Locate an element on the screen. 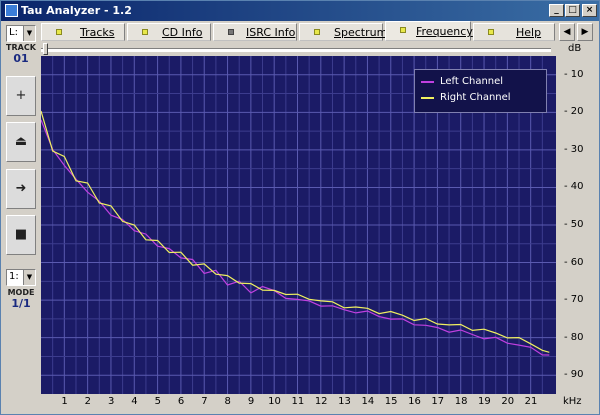 Image resolution: width=600 pixels, height=415 pixels. x-axis: kHz 1 2 3 4 5 6 7 8 9 10 11 12 13 14 15 16 17 18 19 20 21 is located at coordinates (320, 402).